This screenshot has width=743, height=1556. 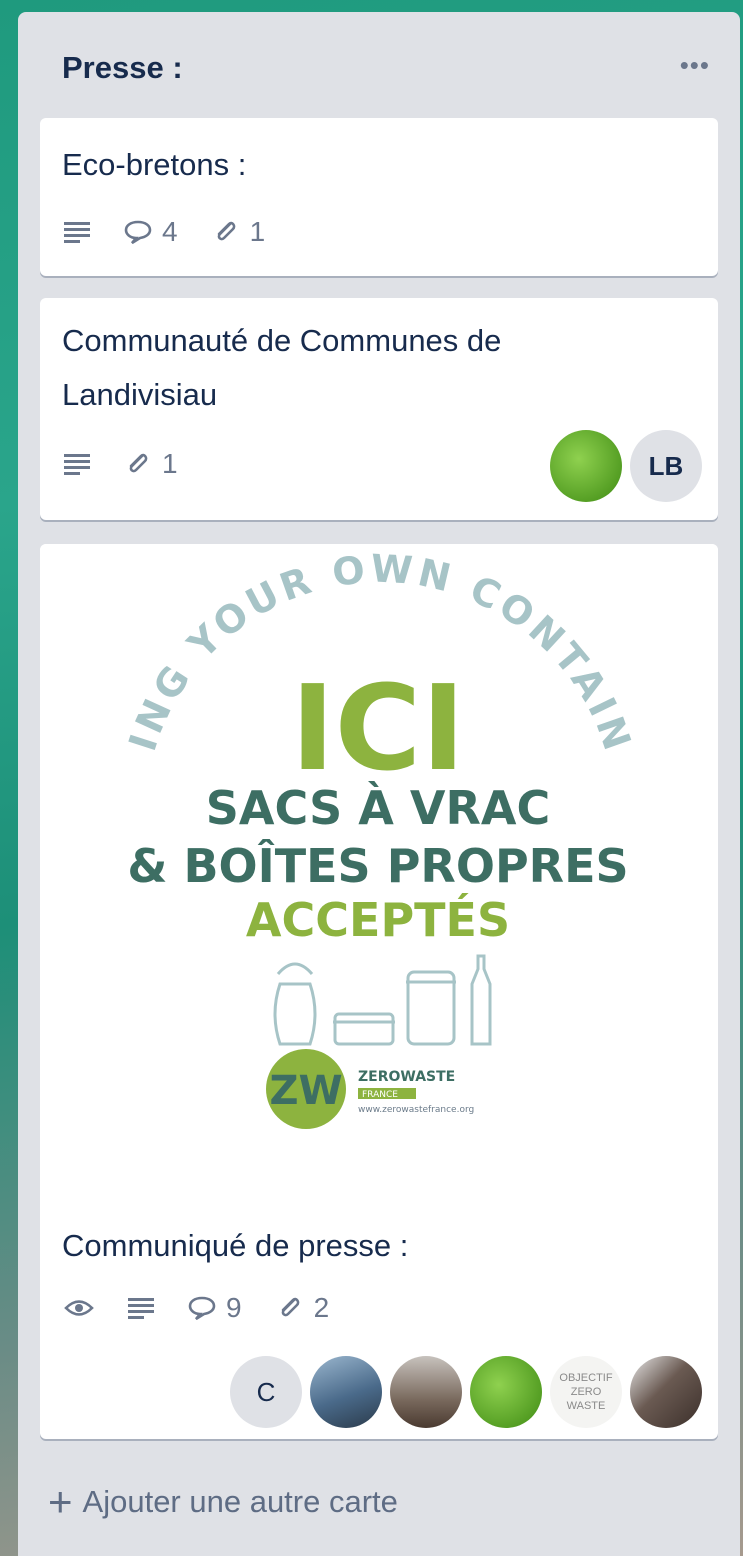 I want to click on card-title: Communauté de Communes de Landivisiau, so click(x=281, y=368).